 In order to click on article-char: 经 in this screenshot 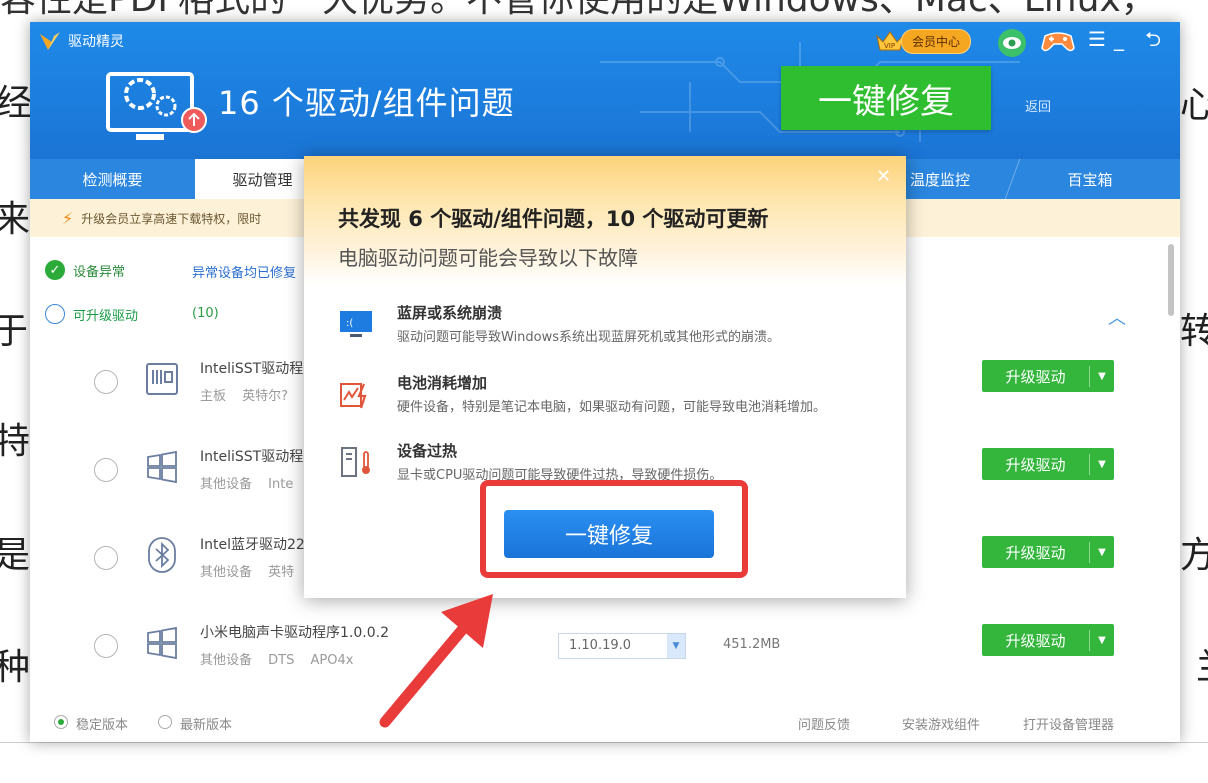, I will do `click(16, 103)`.